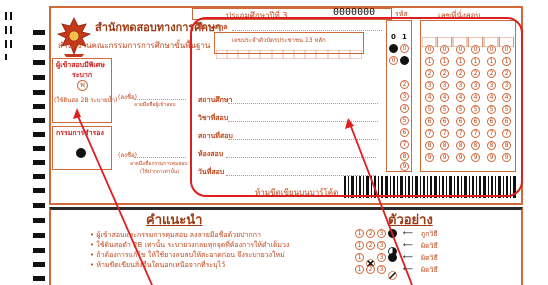  Describe the element at coordinates (127, 155) in the screenshot. I see `signature-proctor-label: (ลงชื่อ)` at that location.